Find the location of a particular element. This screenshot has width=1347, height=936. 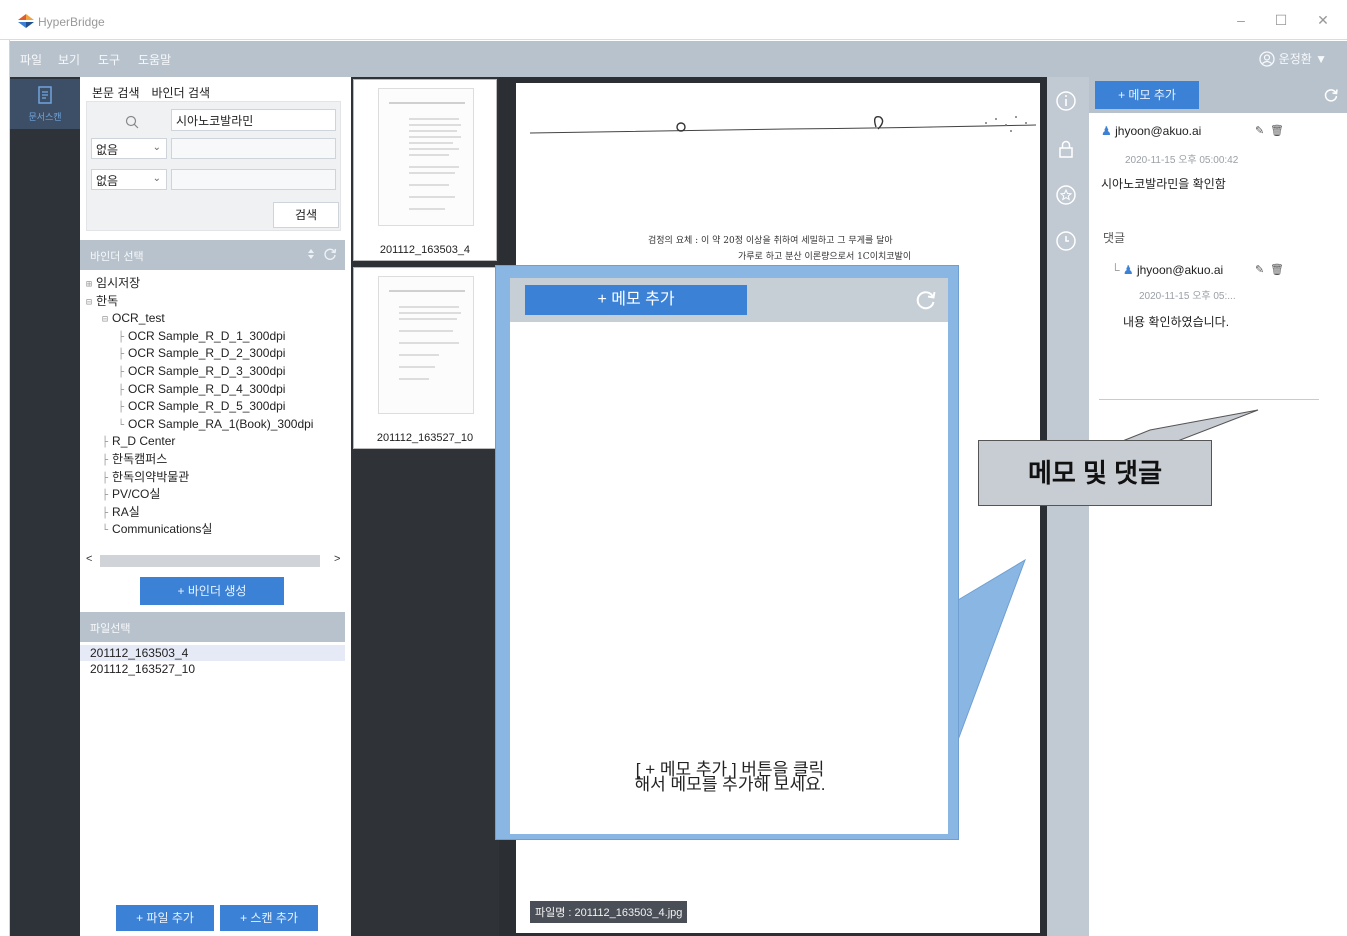

create-binder-button: + 바인더 생성 is located at coordinates (212, 591).